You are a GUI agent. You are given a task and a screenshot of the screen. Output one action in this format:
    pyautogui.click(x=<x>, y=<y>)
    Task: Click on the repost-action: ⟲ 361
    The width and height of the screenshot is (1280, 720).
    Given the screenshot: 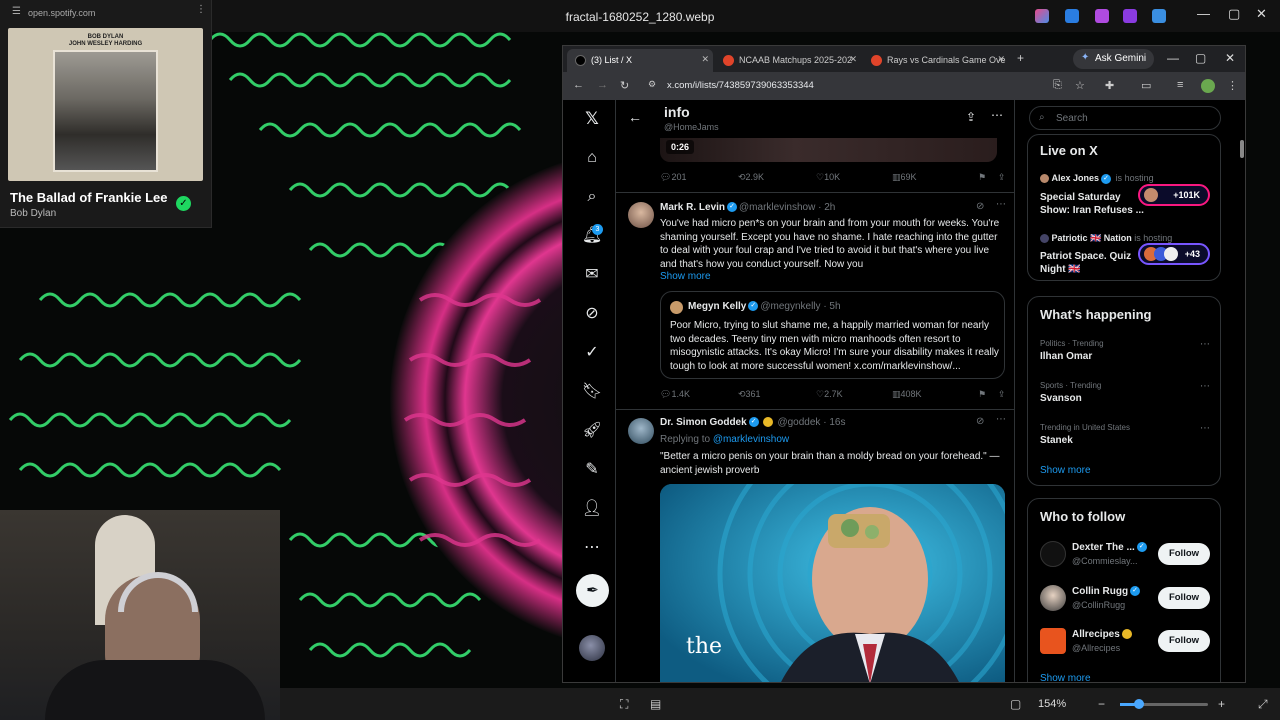 What is the action you would take?
    pyautogui.click(x=749, y=394)
    